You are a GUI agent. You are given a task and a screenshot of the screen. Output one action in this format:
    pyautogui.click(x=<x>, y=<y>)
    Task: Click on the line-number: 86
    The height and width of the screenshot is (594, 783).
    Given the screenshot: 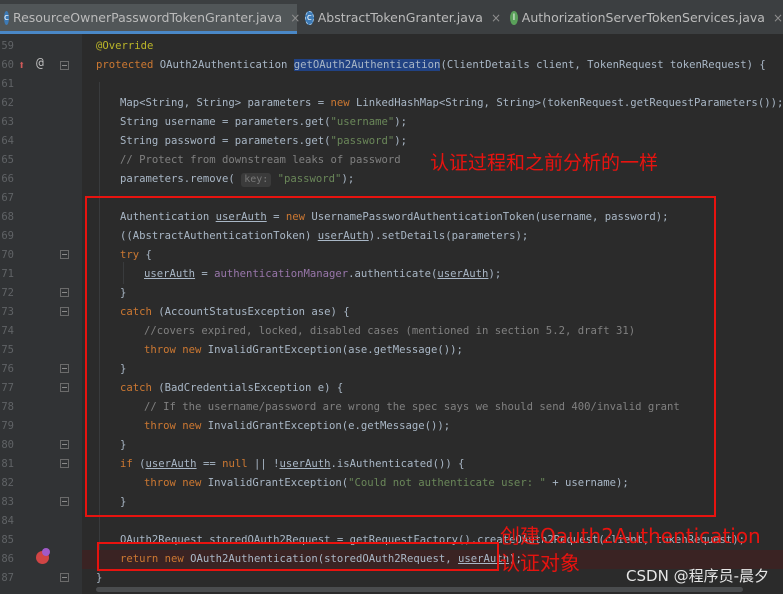 What is the action you would take?
    pyautogui.click(x=7, y=559)
    